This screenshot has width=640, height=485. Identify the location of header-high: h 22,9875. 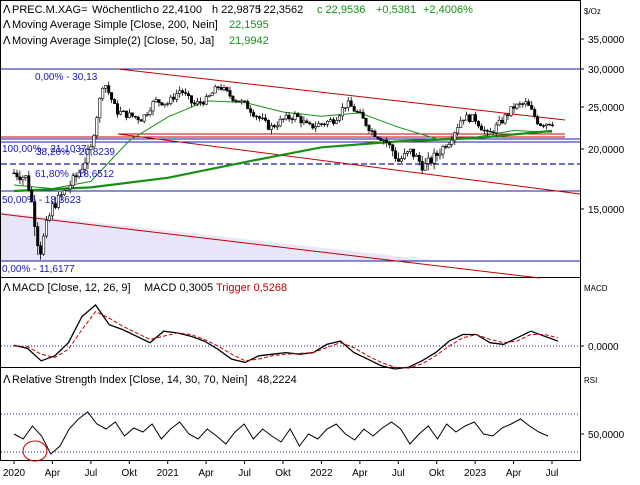
(236, 10).